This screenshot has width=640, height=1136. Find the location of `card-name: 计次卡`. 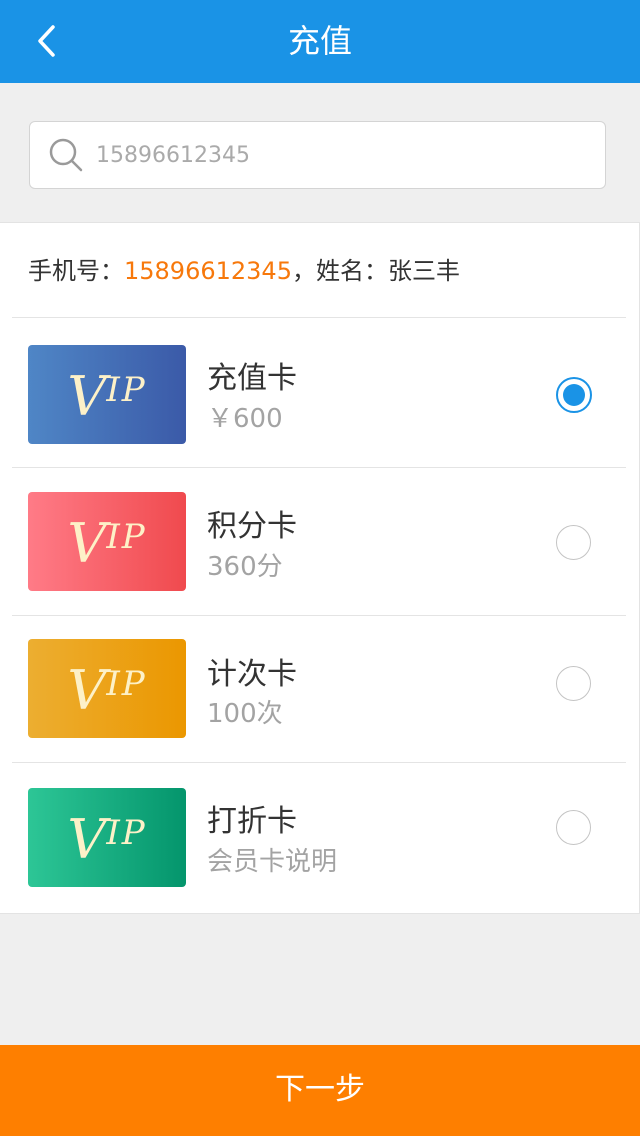

card-name: 计次卡 is located at coordinates (252, 674).